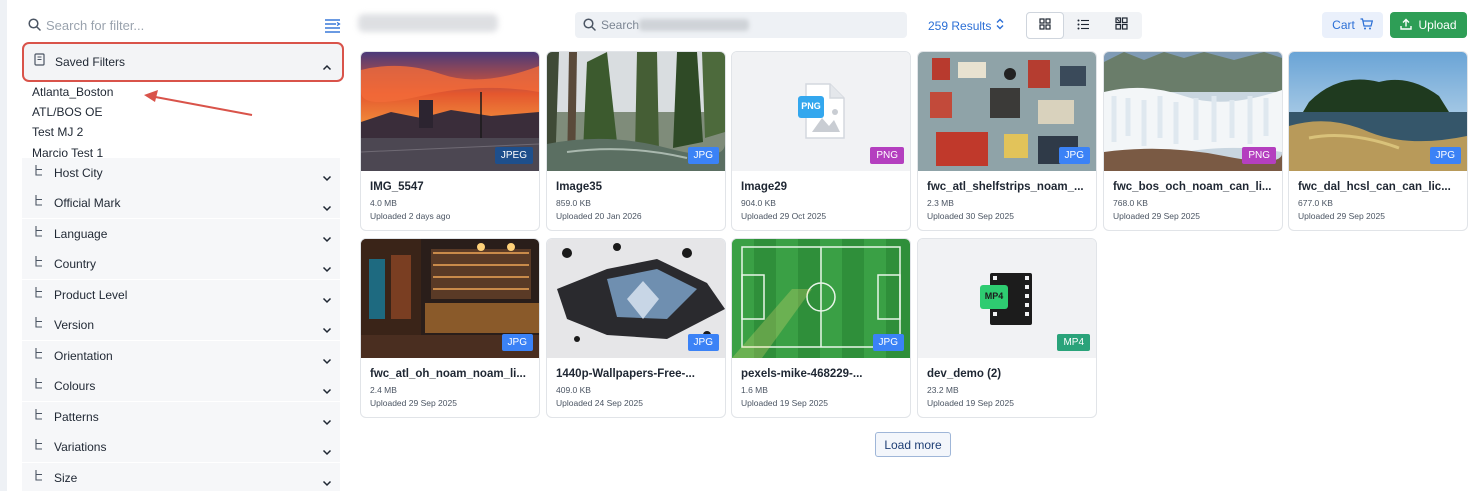 The width and height of the screenshot is (1472, 491). Describe the element at coordinates (1073, 342) in the screenshot. I see `file-type-badge: MP4` at that location.